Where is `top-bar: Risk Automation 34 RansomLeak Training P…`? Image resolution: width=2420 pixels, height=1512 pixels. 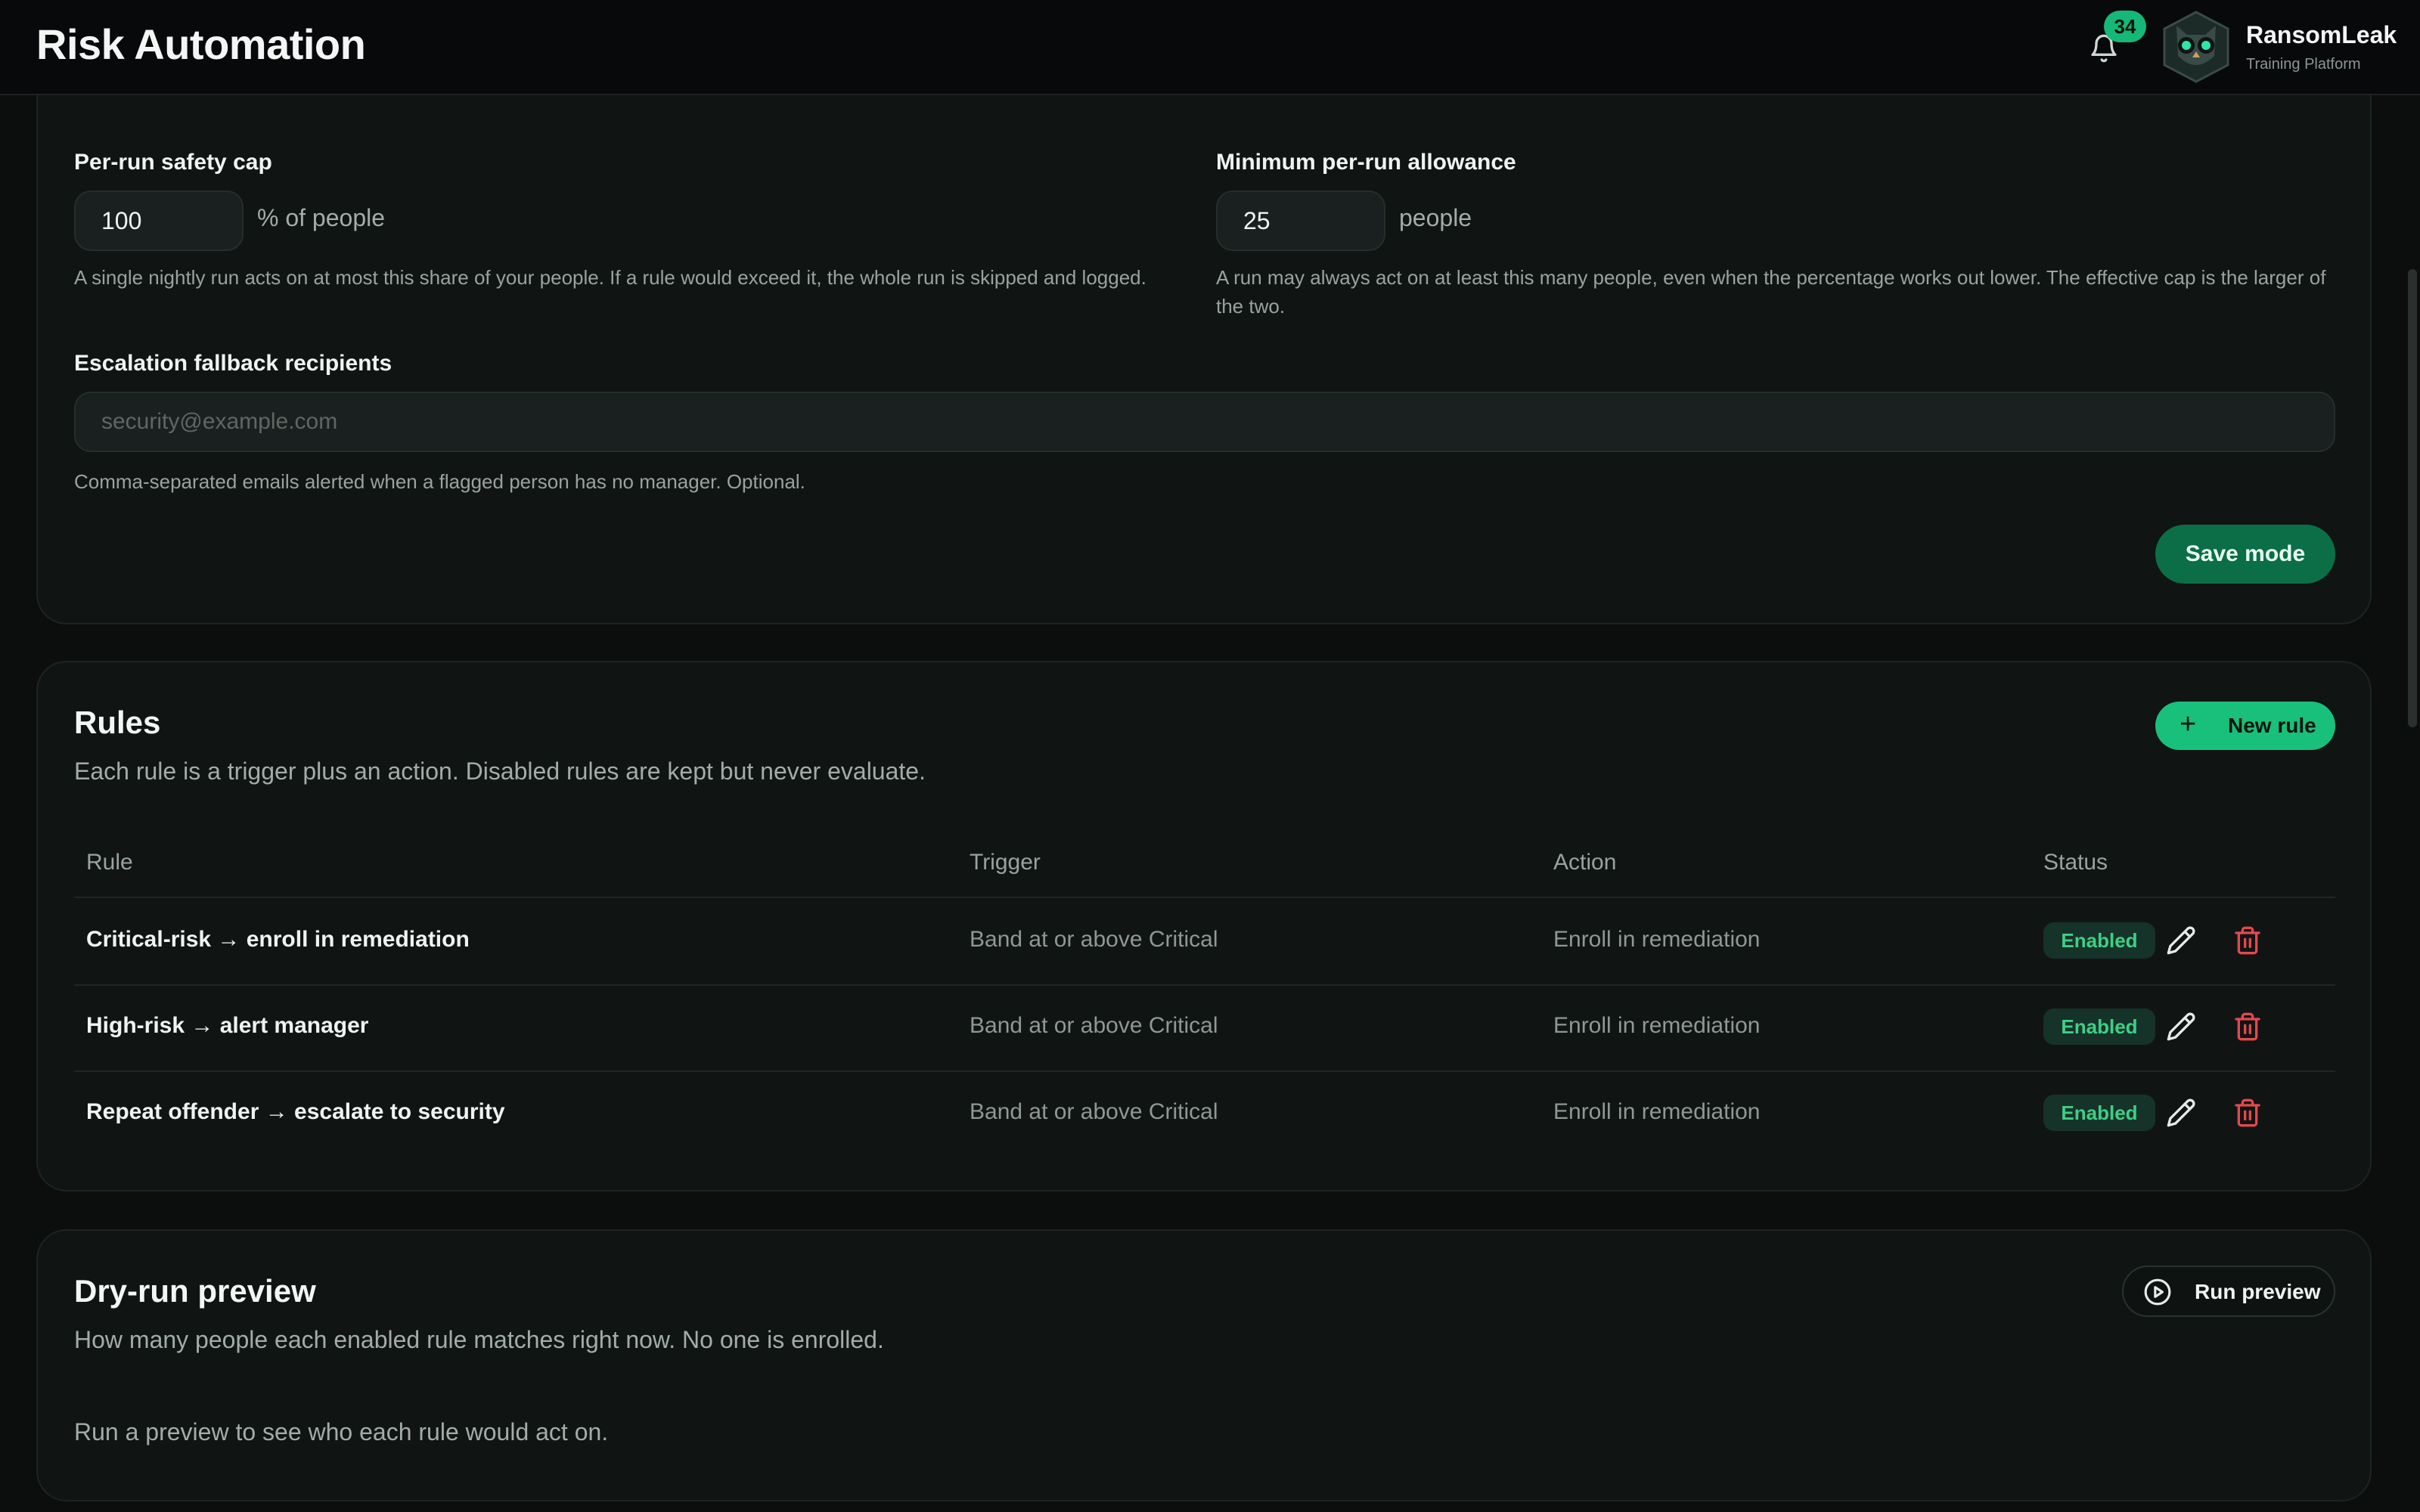
top-bar: Risk Automation 34 RansomLeak Training P… is located at coordinates (1210, 48).